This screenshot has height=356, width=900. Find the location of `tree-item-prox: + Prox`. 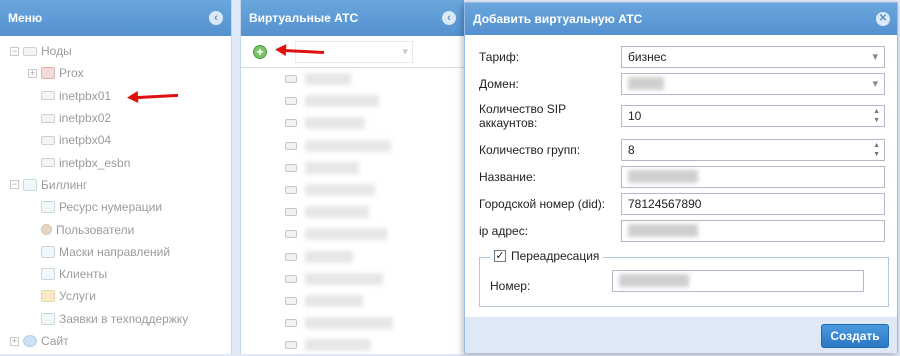

tree-item-prox: + Prox is located at coordinates (115, 73).